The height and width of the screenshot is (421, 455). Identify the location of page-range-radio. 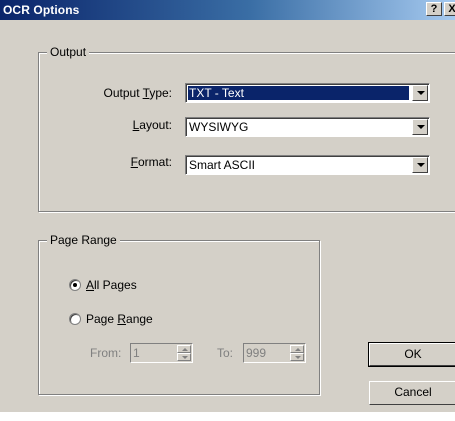
(75, 319).